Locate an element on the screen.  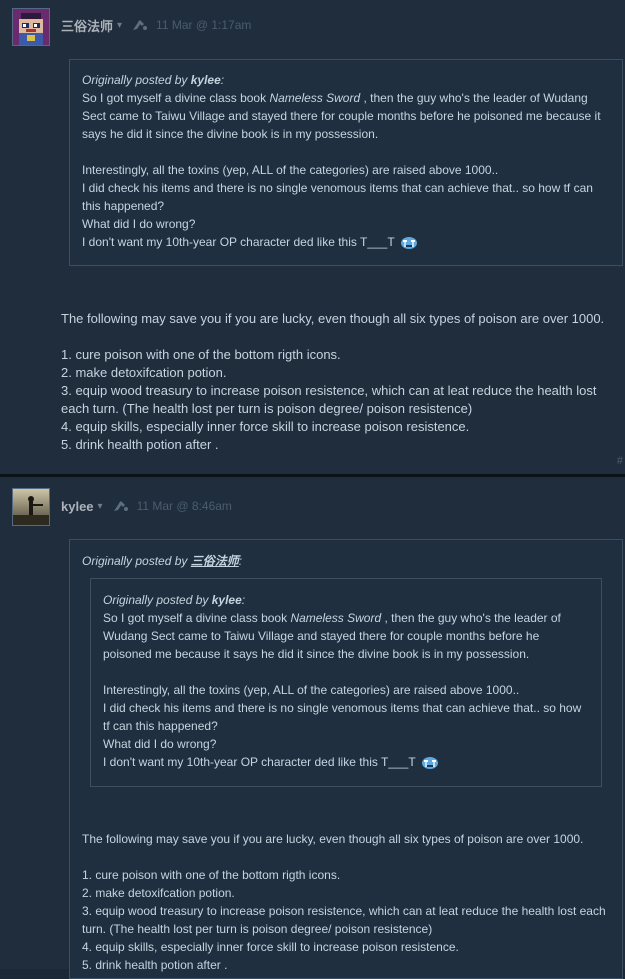
quoted-author: 三俗法师 is located at coordinates (215, 561).